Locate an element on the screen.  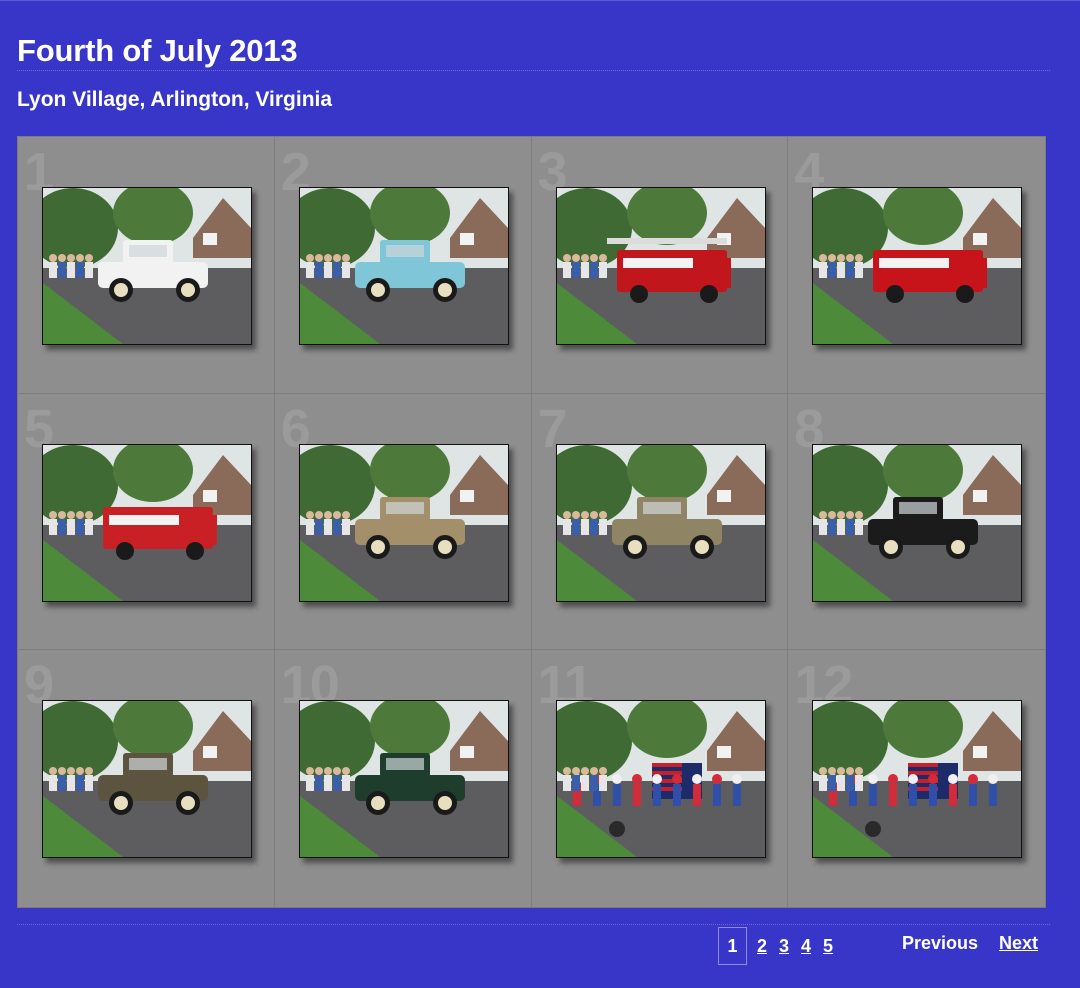
page-link: 2 is located at coordinates (762, 946).